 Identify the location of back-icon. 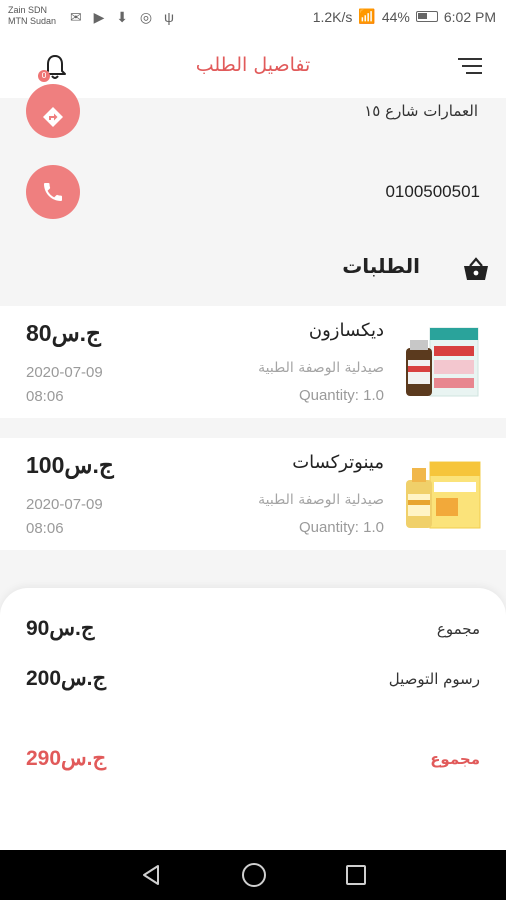
(151, 875).